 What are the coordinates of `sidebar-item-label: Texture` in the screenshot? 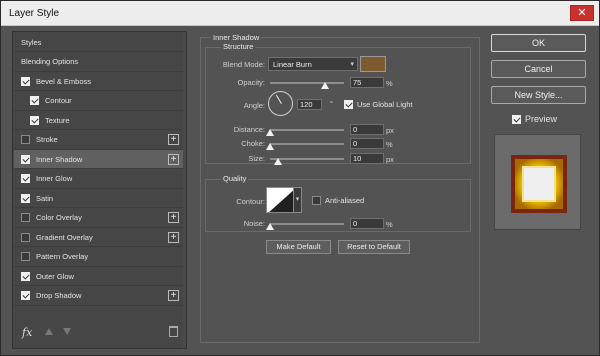 It's located at (57, 120).